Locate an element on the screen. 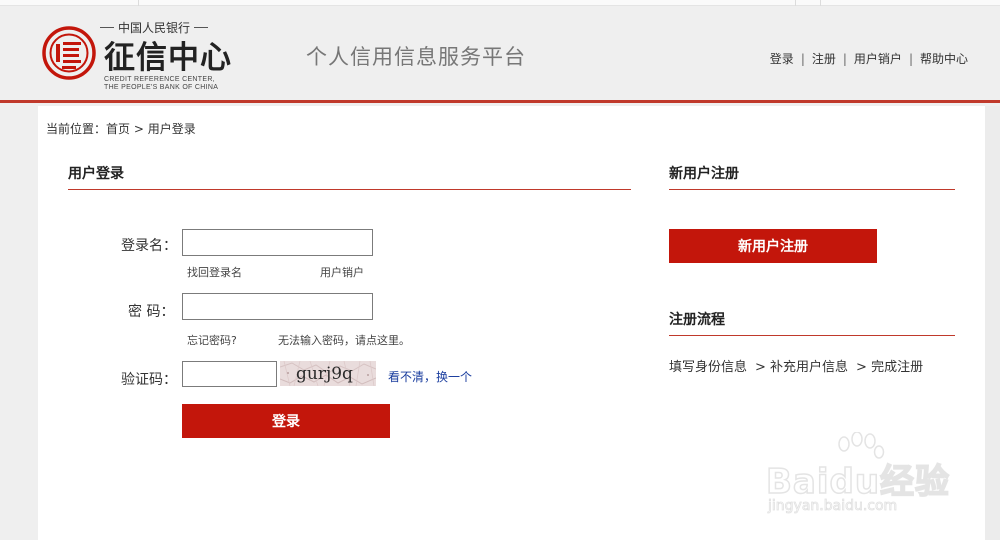  new-user-register-button: 新用户注册 is located at coordinates (773, 246).